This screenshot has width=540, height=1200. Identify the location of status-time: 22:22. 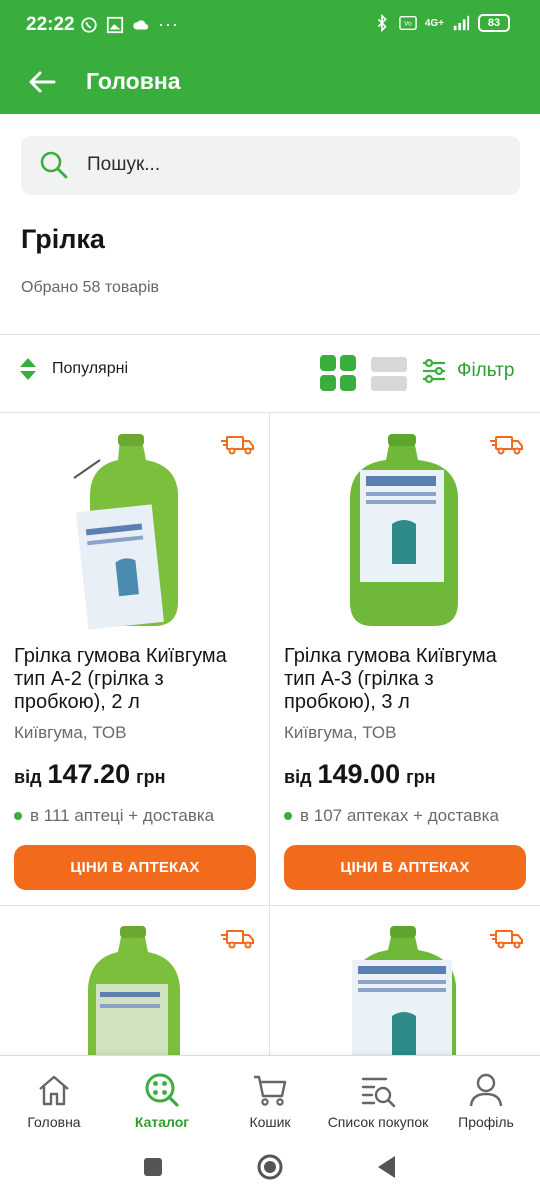
(50, 24).